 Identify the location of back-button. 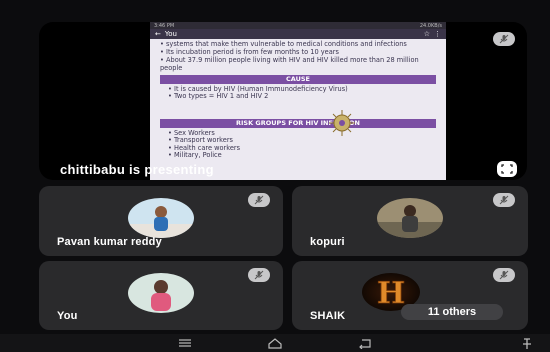
(365, 343).